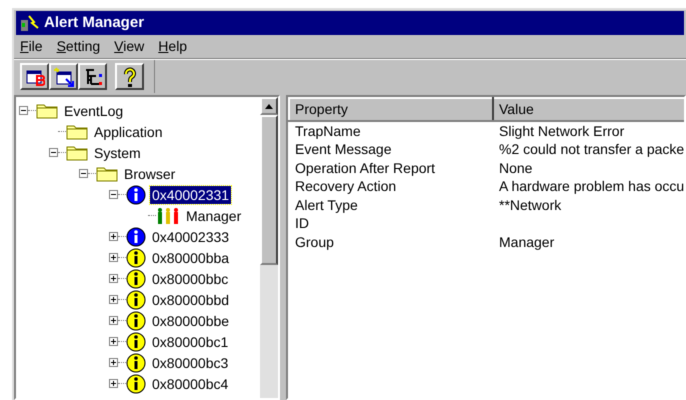 This screenshot has height=400, width=686. What do you see at coordinates (94, 111) in the screenshot?
I see `tree-item: EventLog` at bounding box center [94, 111].